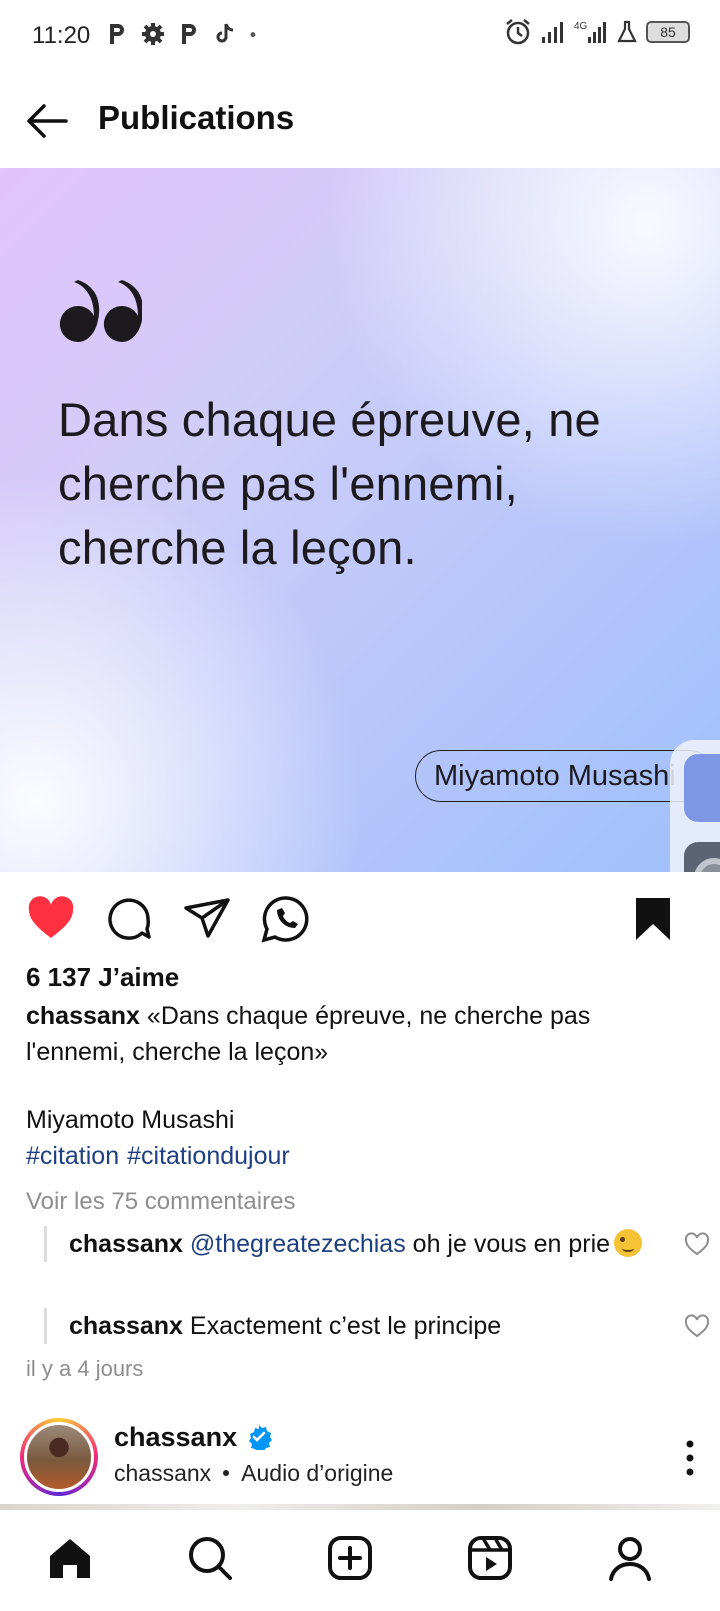 The width and height of the screenshot is (720, 1611). Describe the element at coordinates (702, 788) in the screenshot. I see `floating-tool-button` at that location.